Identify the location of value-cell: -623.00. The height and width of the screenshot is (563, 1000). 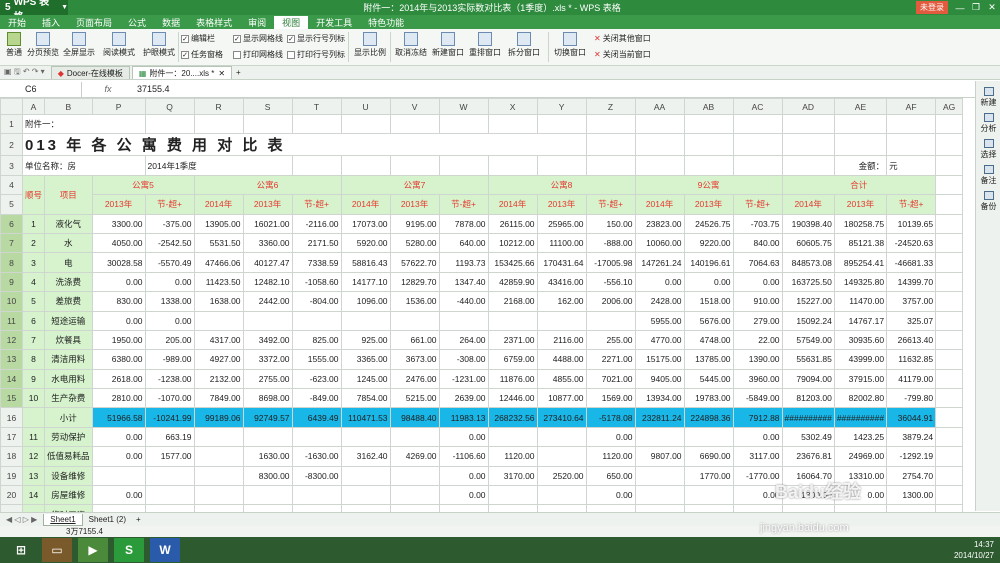
(316, 379).